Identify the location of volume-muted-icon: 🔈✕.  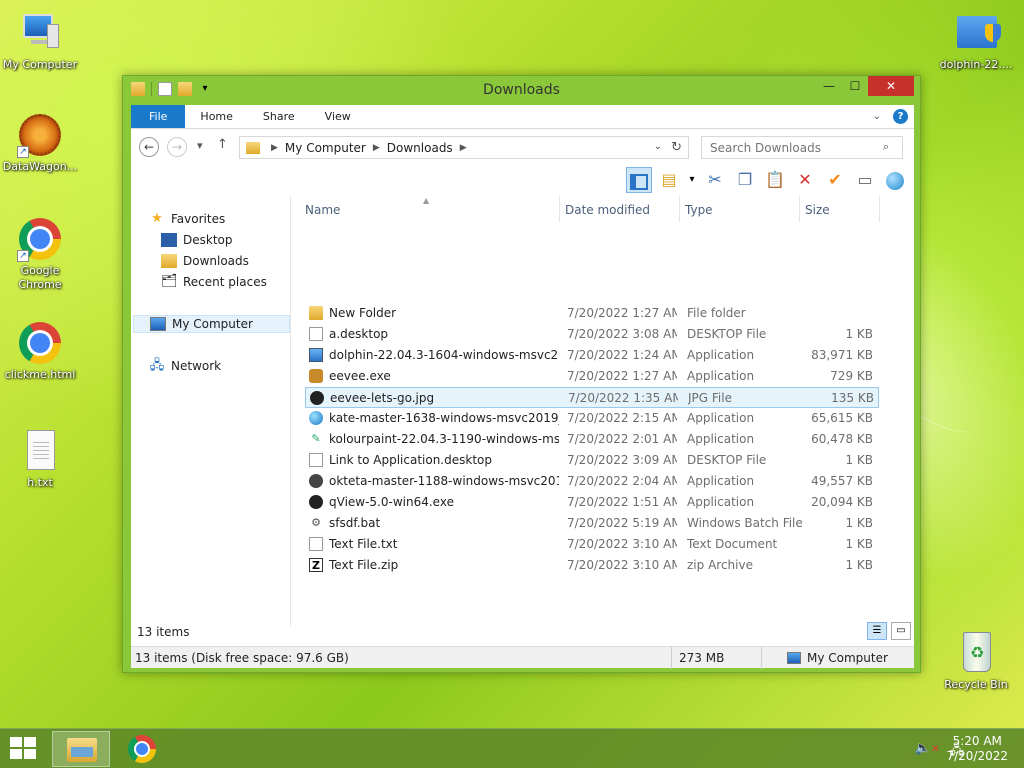
(927, 752).